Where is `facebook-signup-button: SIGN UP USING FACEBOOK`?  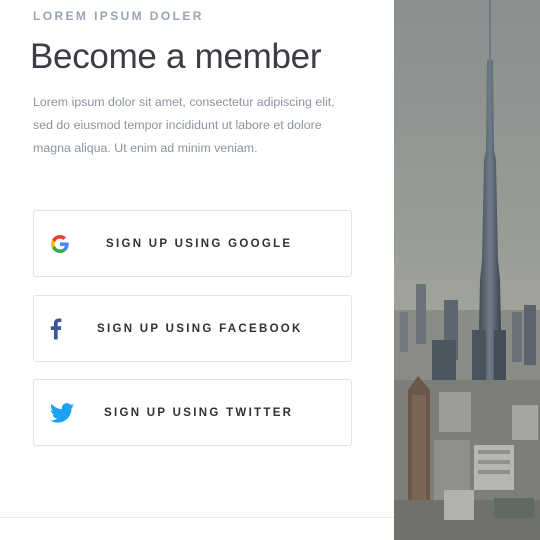 facebook-signup-button: SIGN UP USING FACEBOOK is located at coordinates (192, 328).